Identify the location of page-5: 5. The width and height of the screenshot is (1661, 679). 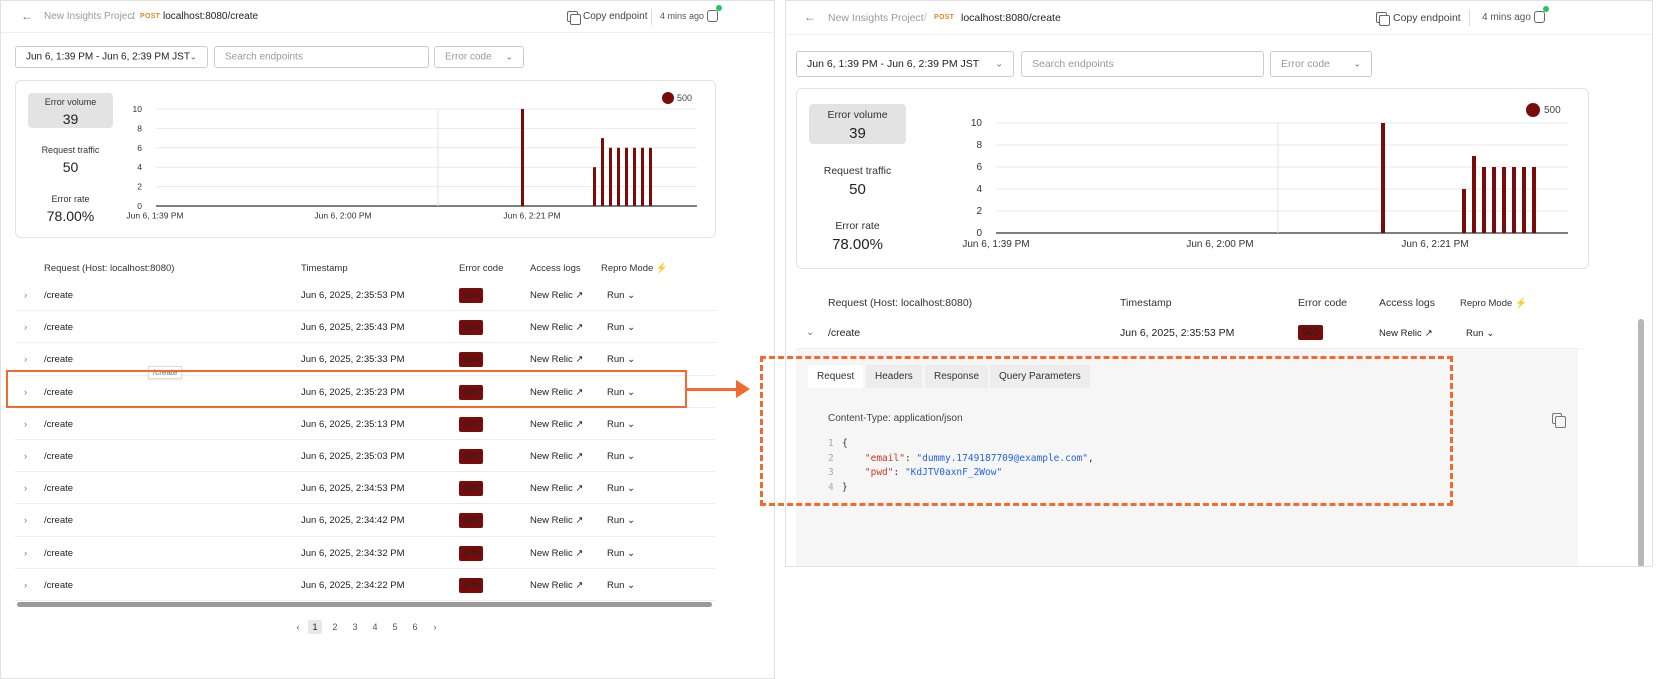
(395, 627).